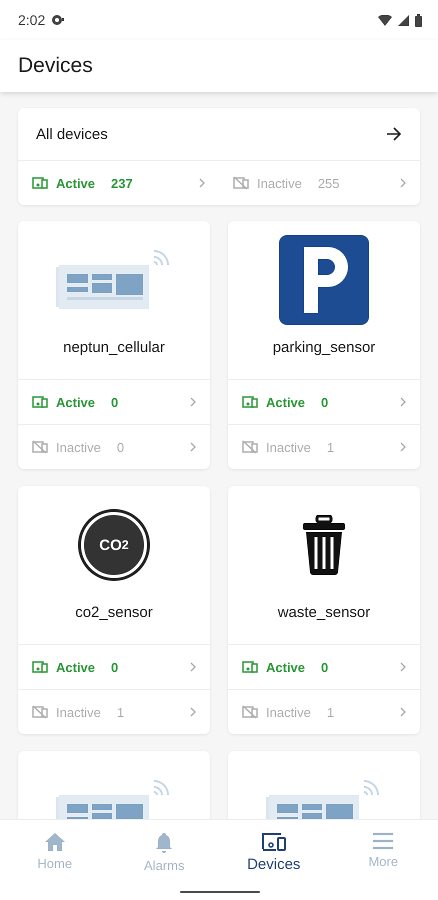 The width and height of the screenshot is (438, 900). I want to click on signal-icon, so click(403, 20).